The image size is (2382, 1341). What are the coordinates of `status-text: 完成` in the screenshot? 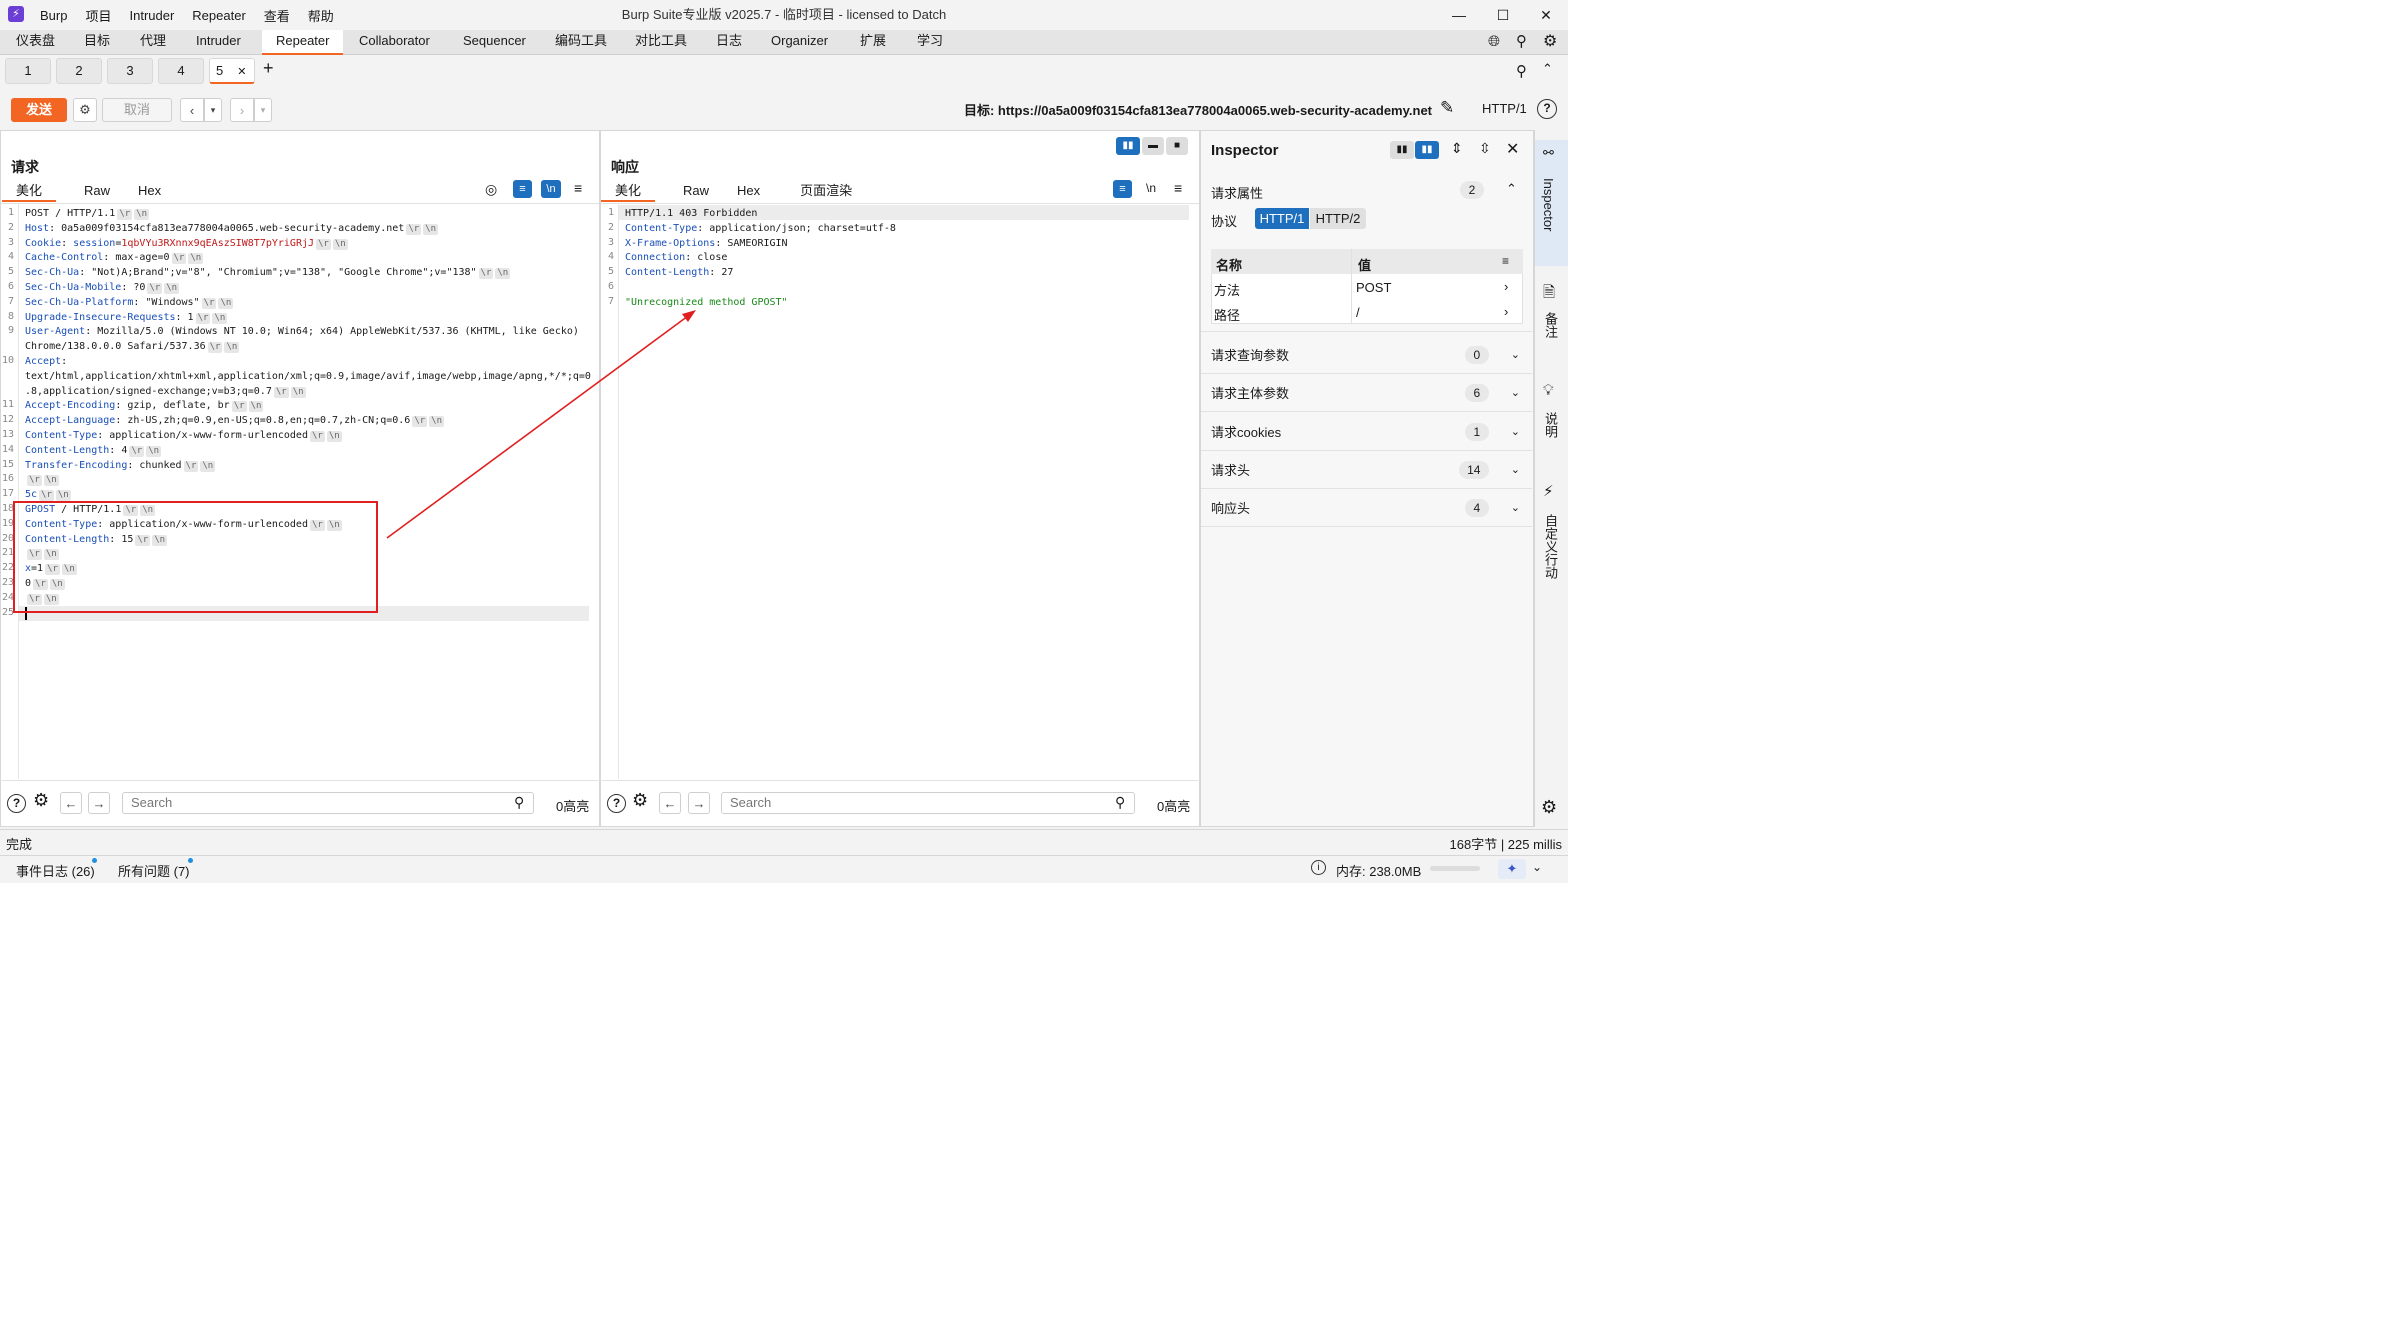 It's located at (19, 844).